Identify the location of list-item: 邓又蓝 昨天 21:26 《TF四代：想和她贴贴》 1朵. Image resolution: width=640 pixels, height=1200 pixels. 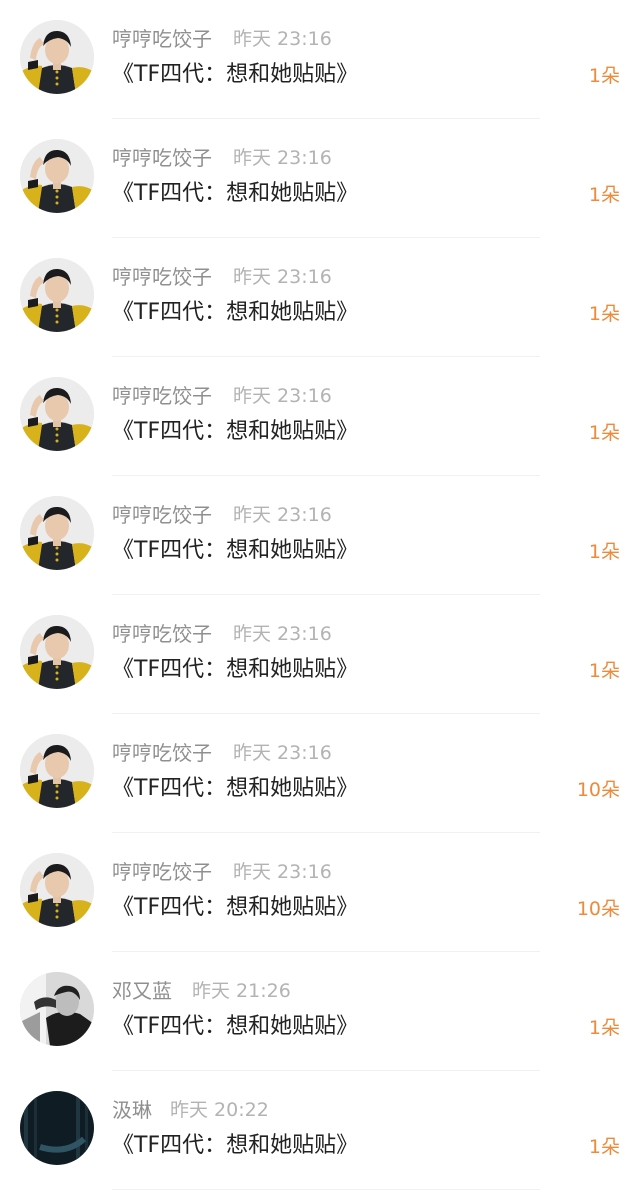
(320, 1011).